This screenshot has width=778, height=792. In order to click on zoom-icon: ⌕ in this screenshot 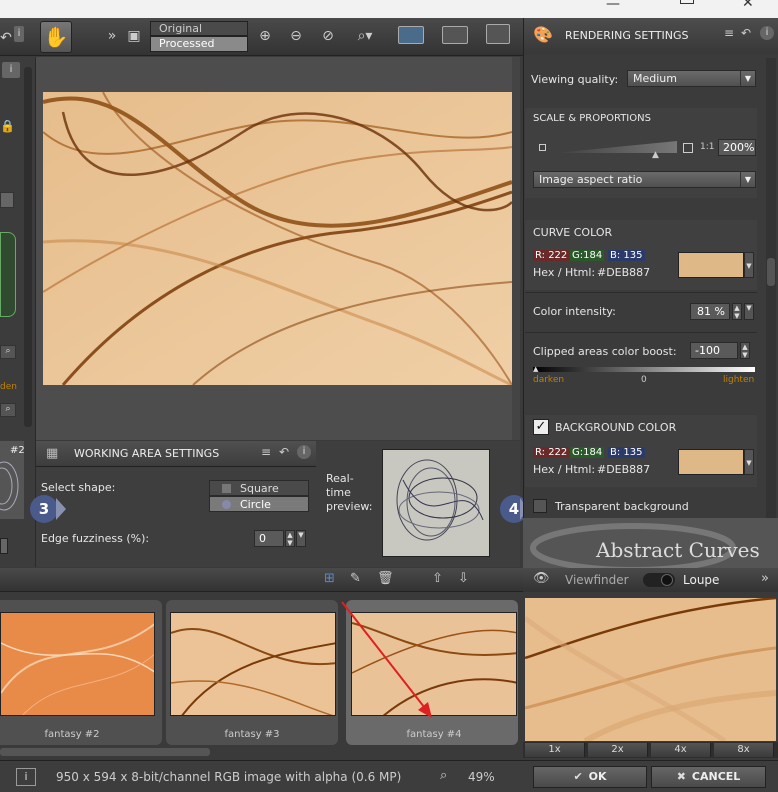, I will do `click(444, 775)`.